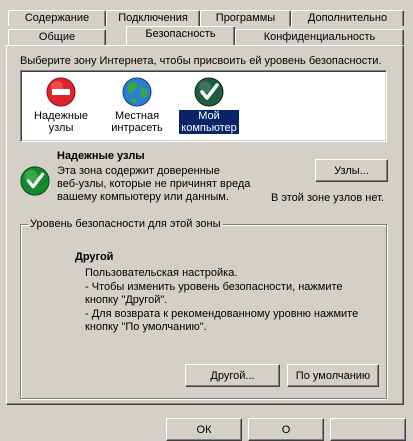 This screenshot has height=441, width=413. I want to click on sites-status: В этой зоне узлов нет., so click(327, 198).